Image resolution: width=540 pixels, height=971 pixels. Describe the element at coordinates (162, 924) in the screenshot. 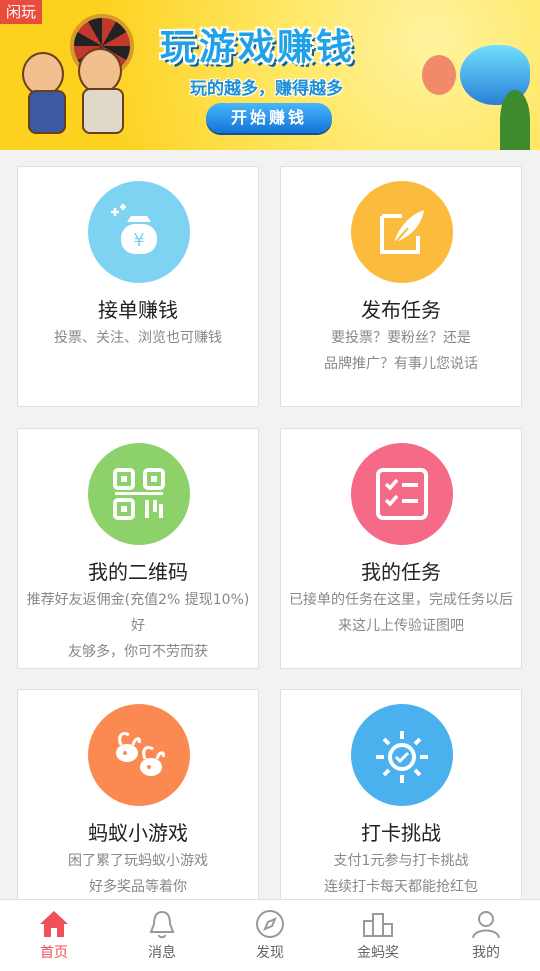

I see `bell-icon` at that location.